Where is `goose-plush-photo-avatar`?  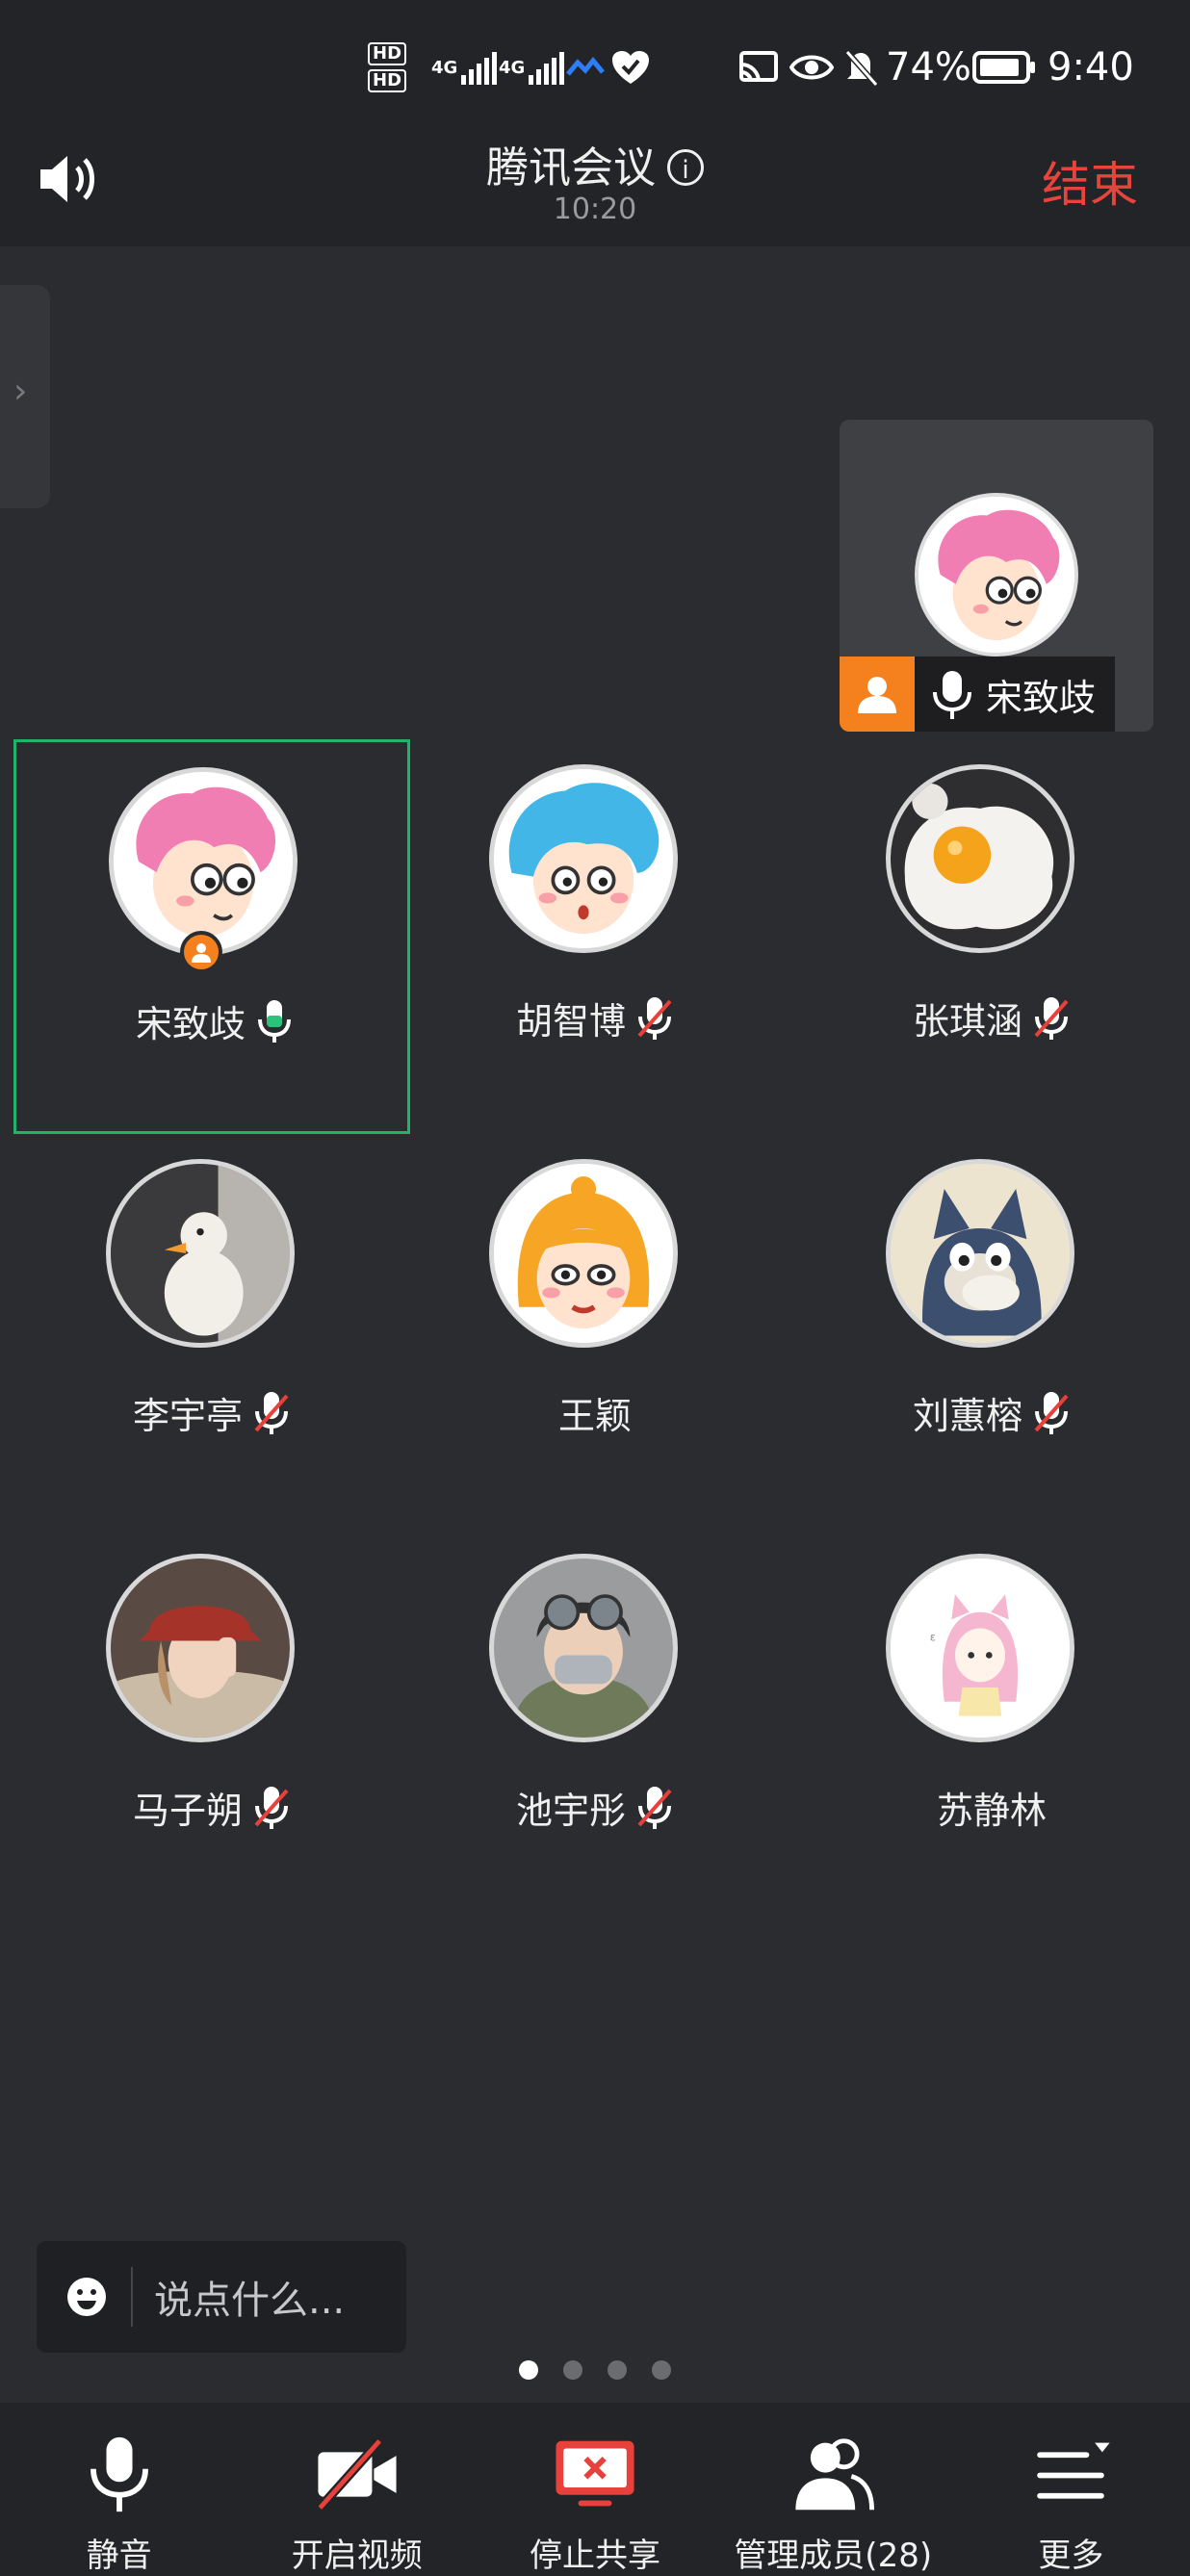 goose-plush-photo-avatar is located at coordinates (201, 1254).